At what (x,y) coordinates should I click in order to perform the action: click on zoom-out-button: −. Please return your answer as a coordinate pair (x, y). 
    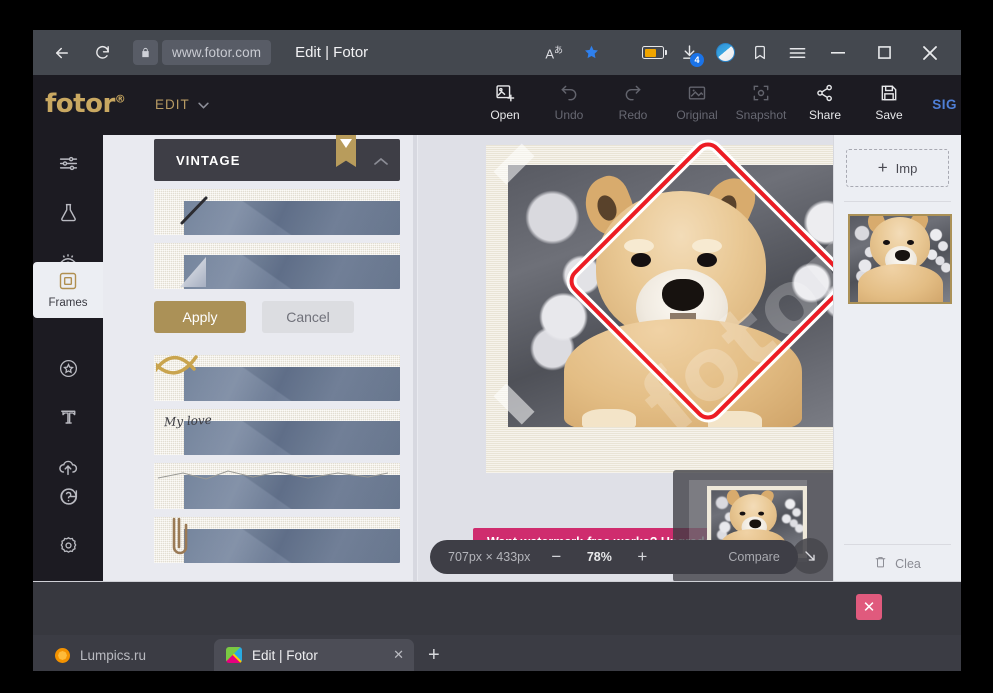
    Looking at the image, I should click on (556, 557).